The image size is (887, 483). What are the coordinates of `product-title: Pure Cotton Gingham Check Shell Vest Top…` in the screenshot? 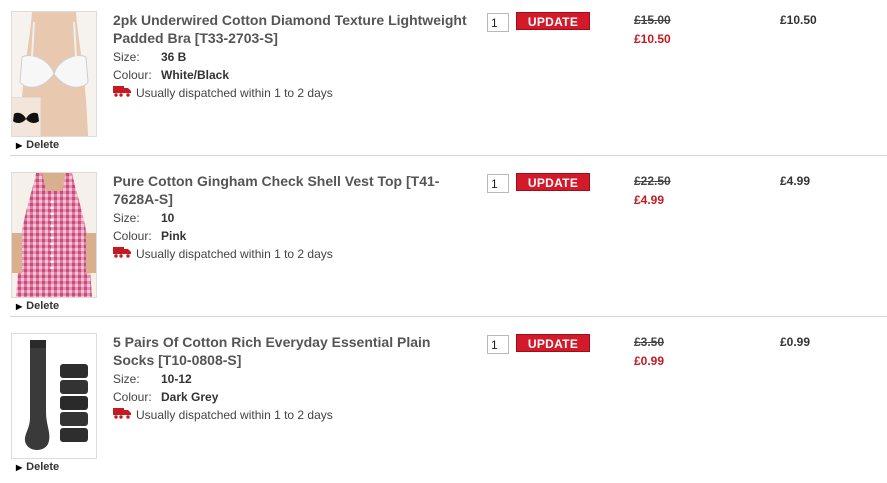 It's located at (290, 190).